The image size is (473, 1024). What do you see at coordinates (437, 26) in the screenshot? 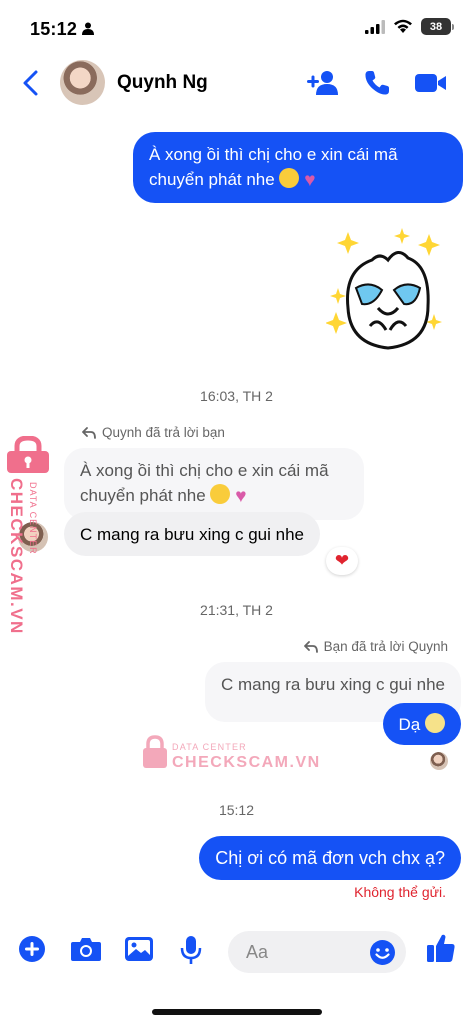
I see `battery-indicator: 38` at bounding box center [437, 26].